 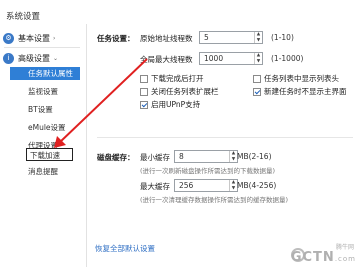 I want to click on watermark: 腾牛网 GCTN.com, so click(x=323, y=254).